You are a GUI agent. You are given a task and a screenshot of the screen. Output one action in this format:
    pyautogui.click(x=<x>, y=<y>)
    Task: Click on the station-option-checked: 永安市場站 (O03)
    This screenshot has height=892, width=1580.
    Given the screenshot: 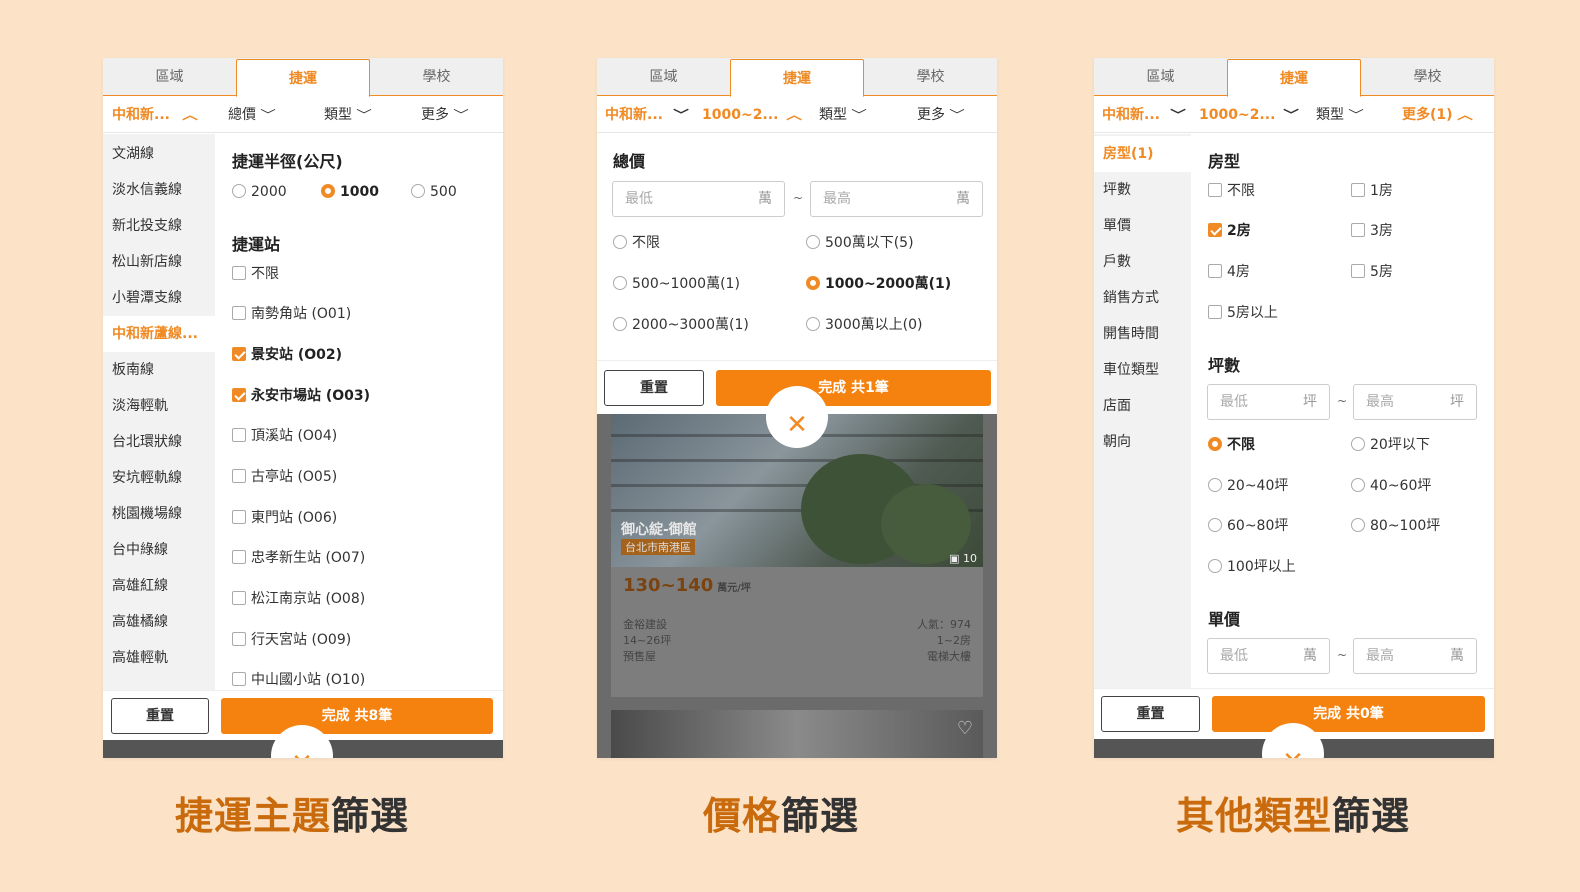 What is the action you would take?
    pyautogui.click(x=301, y=396)
    